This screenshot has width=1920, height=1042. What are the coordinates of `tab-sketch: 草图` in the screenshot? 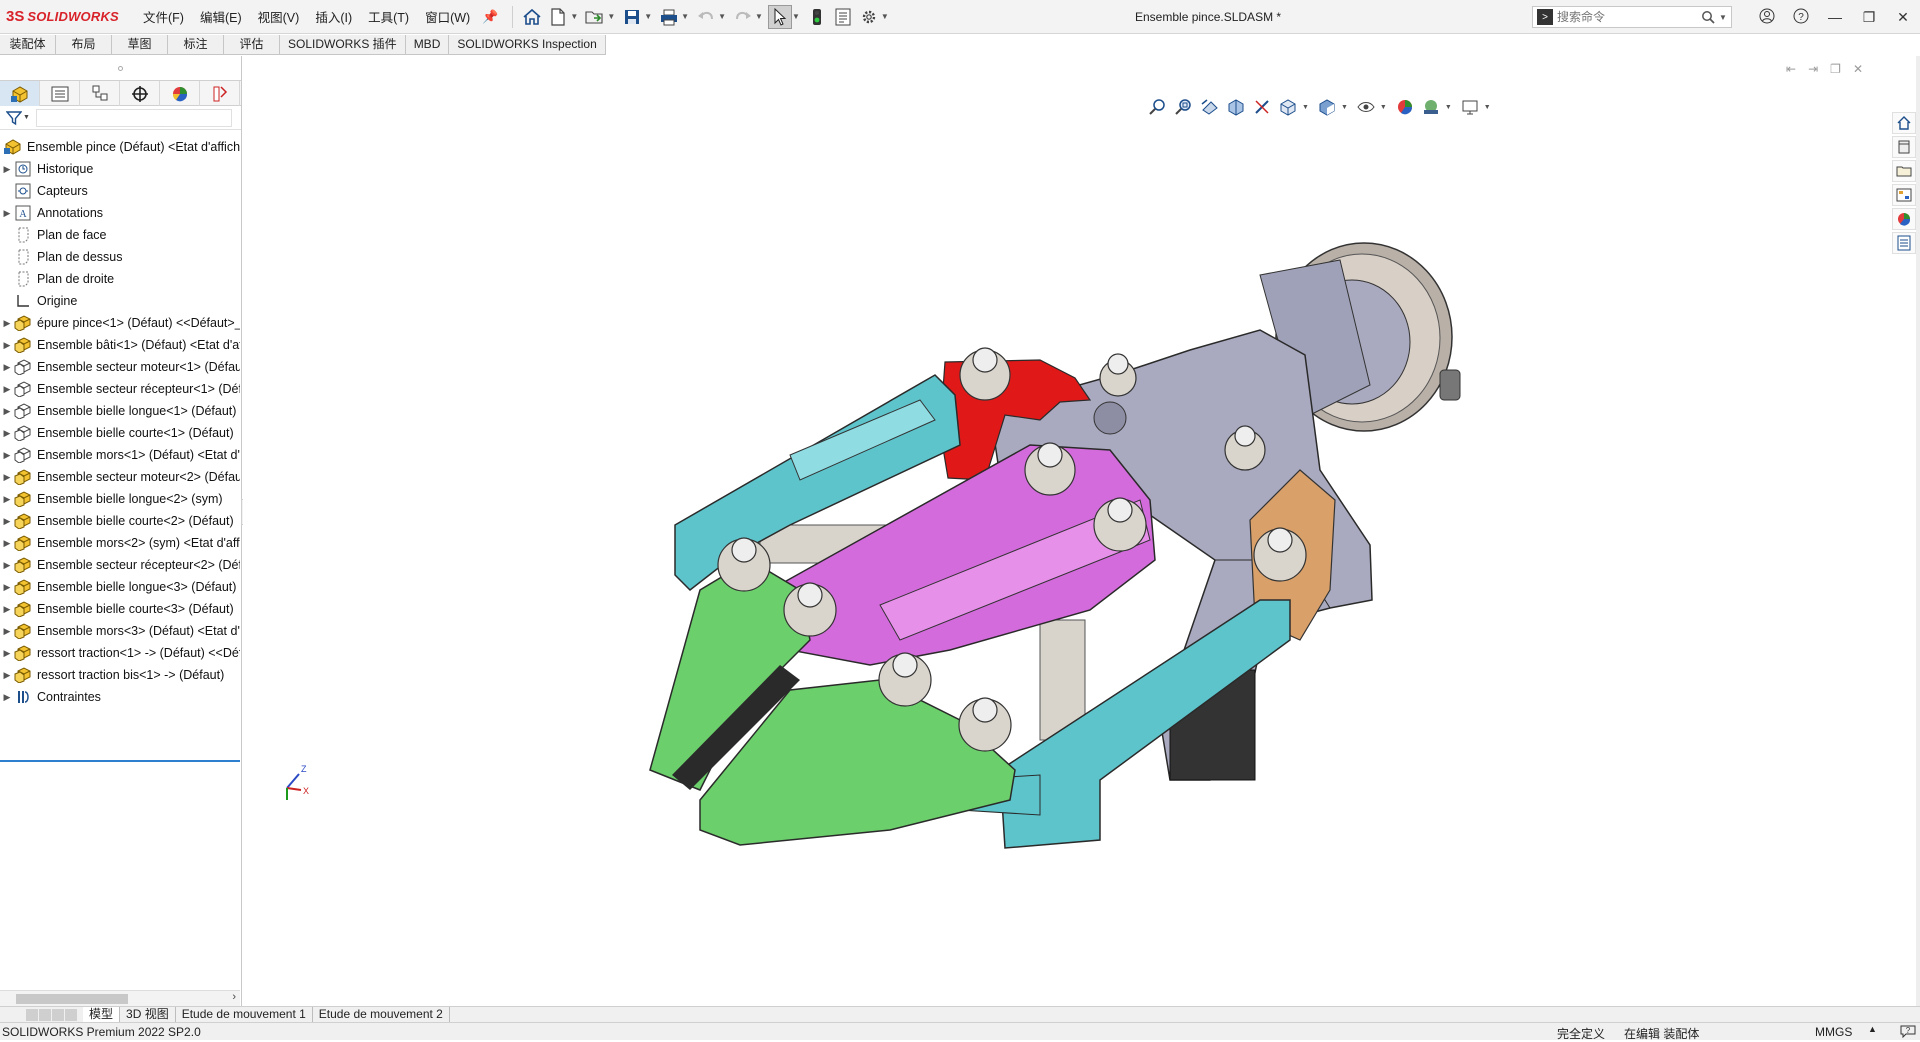 It's located at (140, 45).